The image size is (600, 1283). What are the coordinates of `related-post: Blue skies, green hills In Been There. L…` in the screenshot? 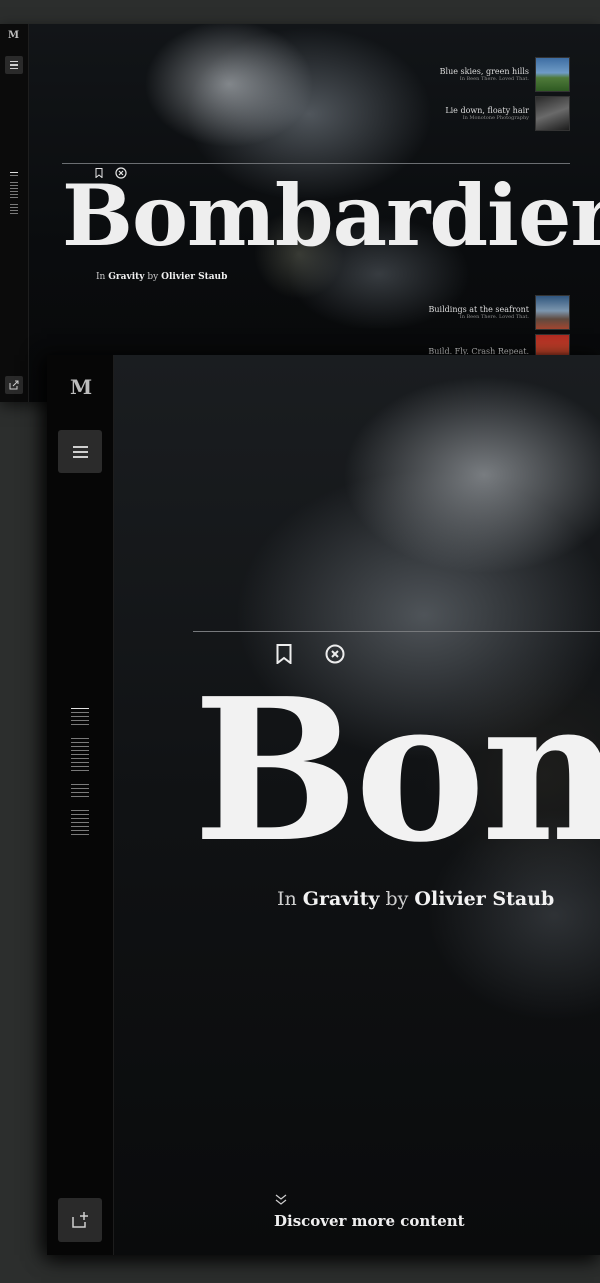 It's located at (505, 74).